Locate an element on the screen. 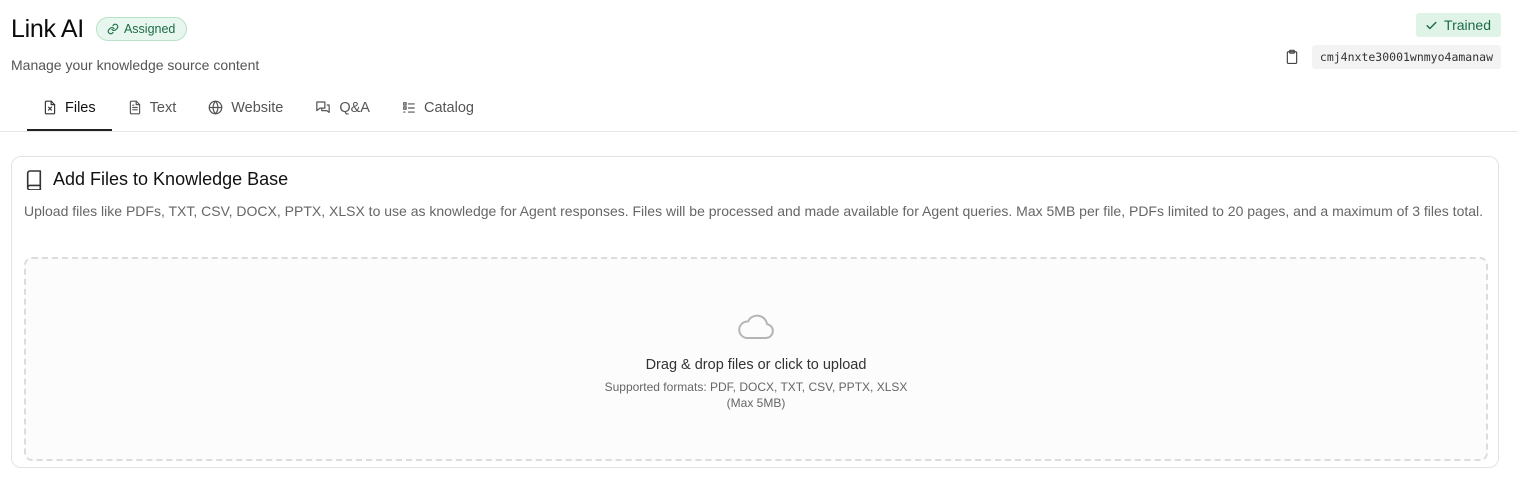 This screenshot has height=485, width=1518. source-id-group: cmj4nxte30001wnmyo4amanaw is located at coordinates (1391, 57).